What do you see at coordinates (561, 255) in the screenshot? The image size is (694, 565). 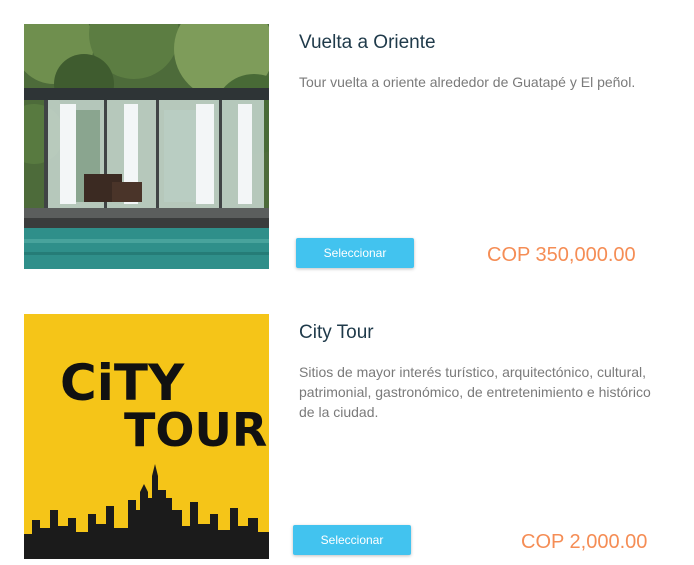 I see `product-price: COP 350,000.00` at bounding box center [561, 255].